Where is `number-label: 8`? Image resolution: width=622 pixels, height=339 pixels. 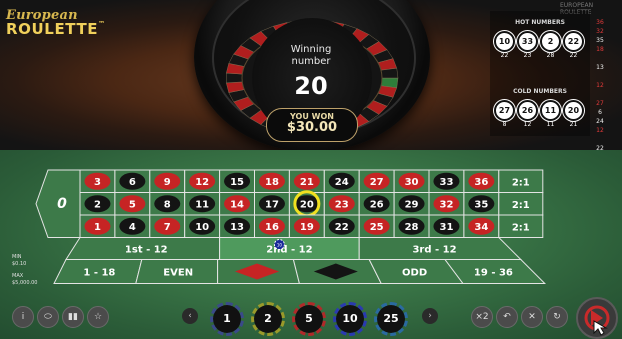 number-label: 8 is located at coordinates (167, 204).